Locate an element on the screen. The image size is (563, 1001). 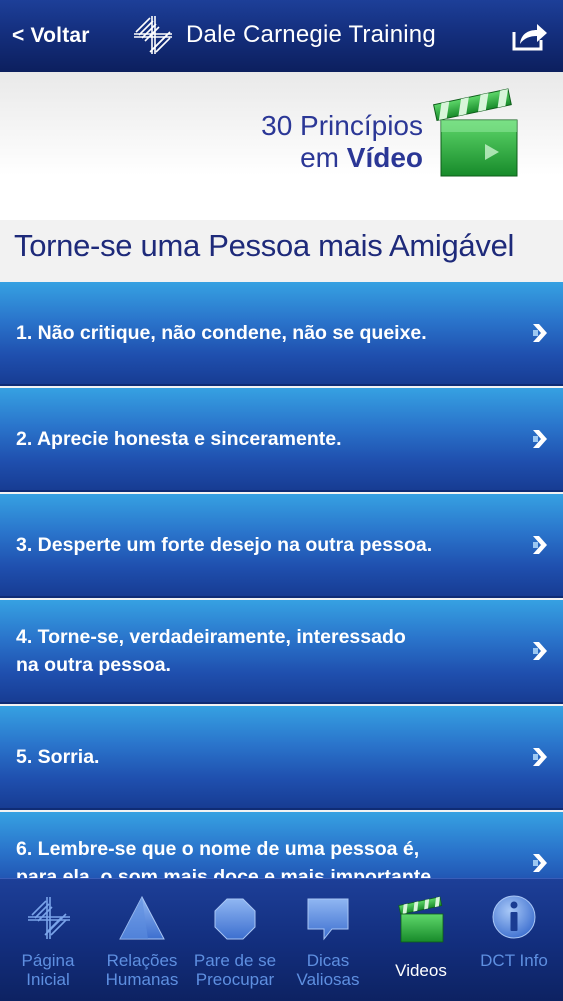
pyramid-icon is located at coordinates (142, 917).